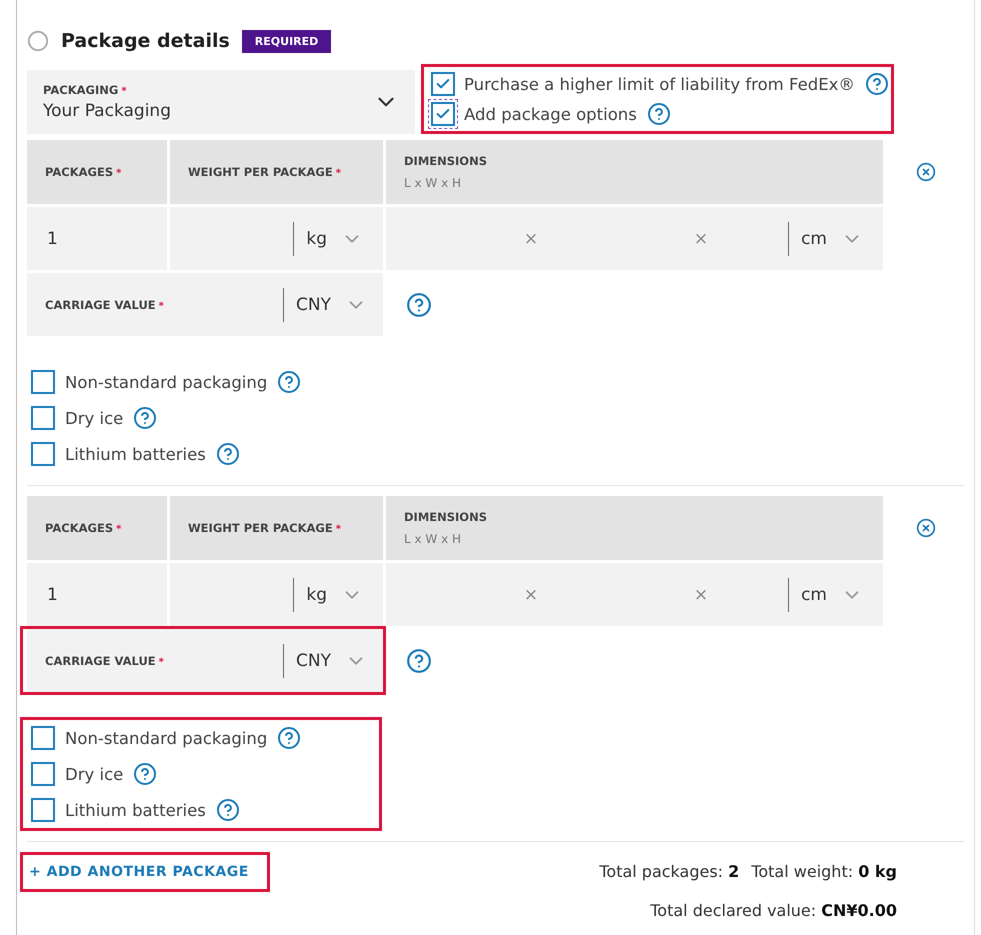  Describe the element at coordinates (550, 114) in the screenshot. I see `checkbox-label: Add package options` at that location.